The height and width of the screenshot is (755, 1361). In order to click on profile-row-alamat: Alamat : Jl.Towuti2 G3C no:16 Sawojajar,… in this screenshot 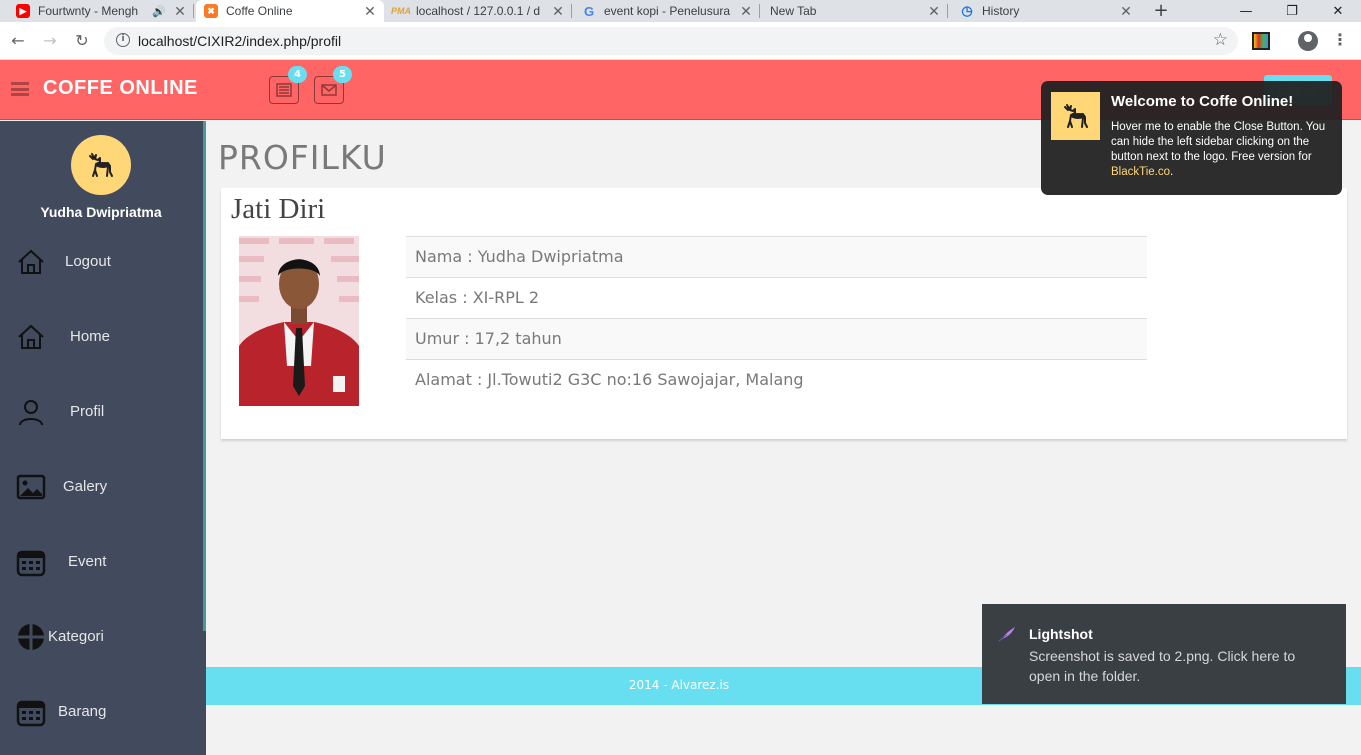, I will do `click(776, 379)`.